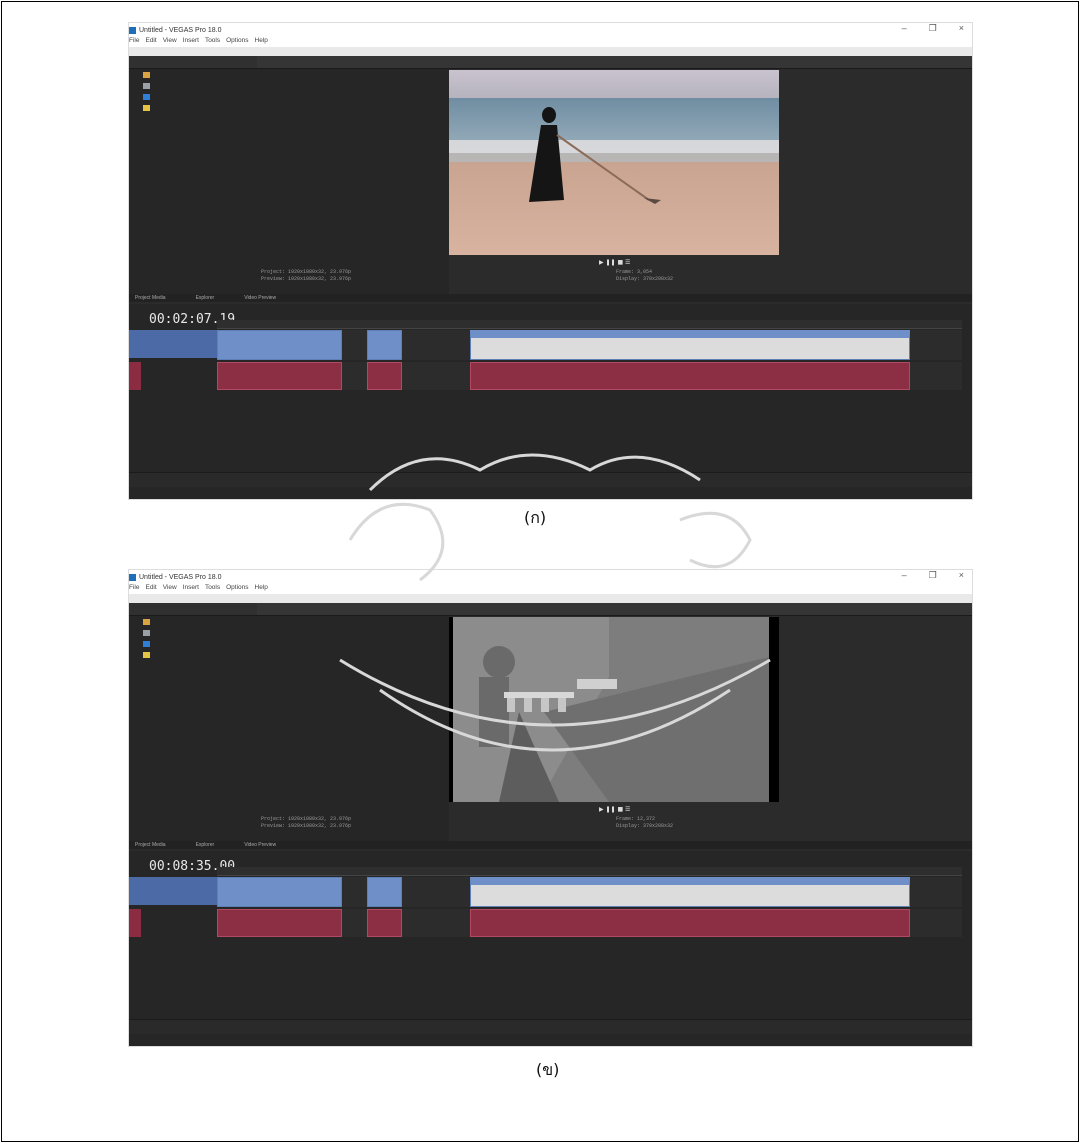  What do you see at coordinates (535, 517) in the screenshot?
I see `caption-a: (ก)` at bounding box center [535, 517].